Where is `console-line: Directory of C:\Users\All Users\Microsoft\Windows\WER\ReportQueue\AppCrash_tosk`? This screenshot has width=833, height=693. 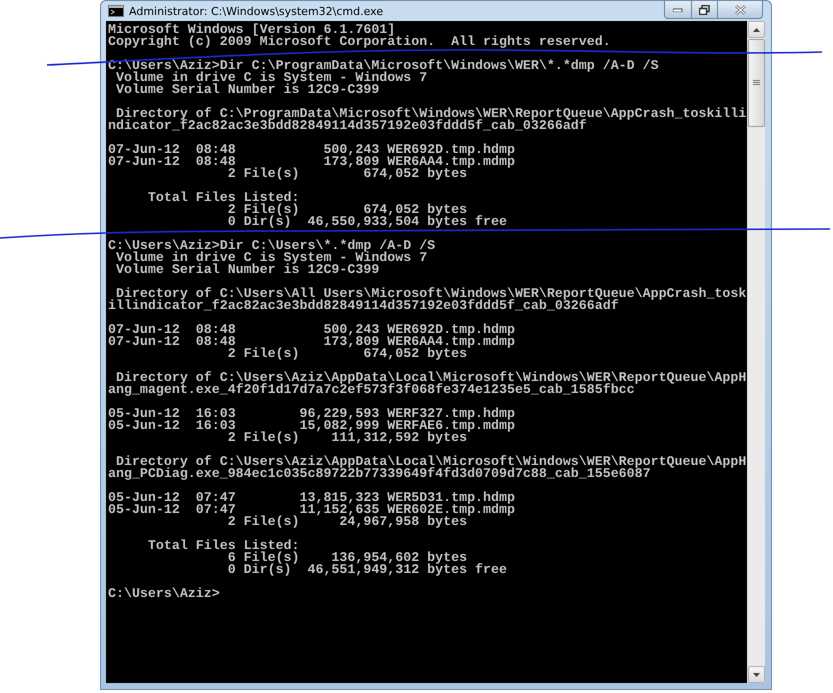 console-line: Directory of C:\Users\All Users\Microsoft\Windows\WER\ReportQueue\AppCrash_tosk is located at coordinates (430, 294).